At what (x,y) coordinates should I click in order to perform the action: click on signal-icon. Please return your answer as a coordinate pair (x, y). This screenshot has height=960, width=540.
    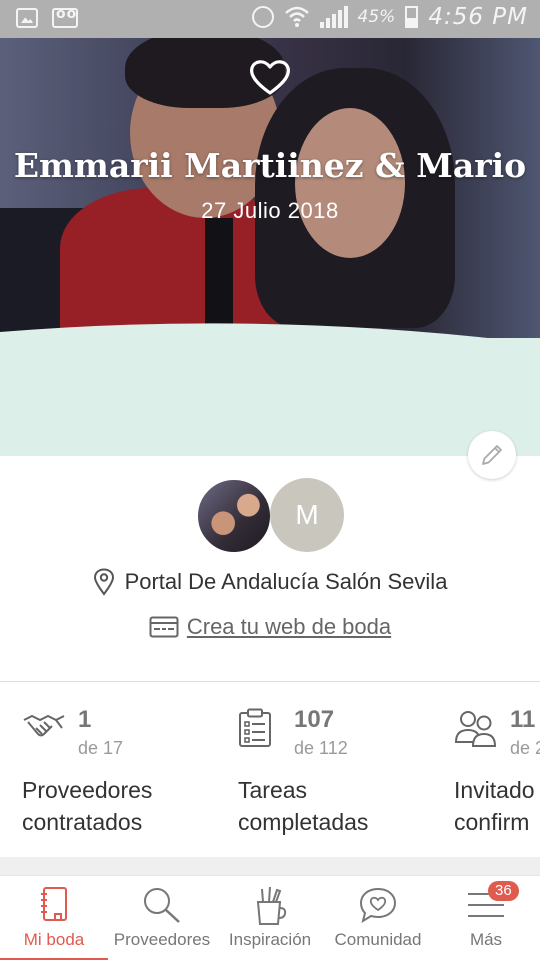
    Looking at the image, I should click on (333, 17).